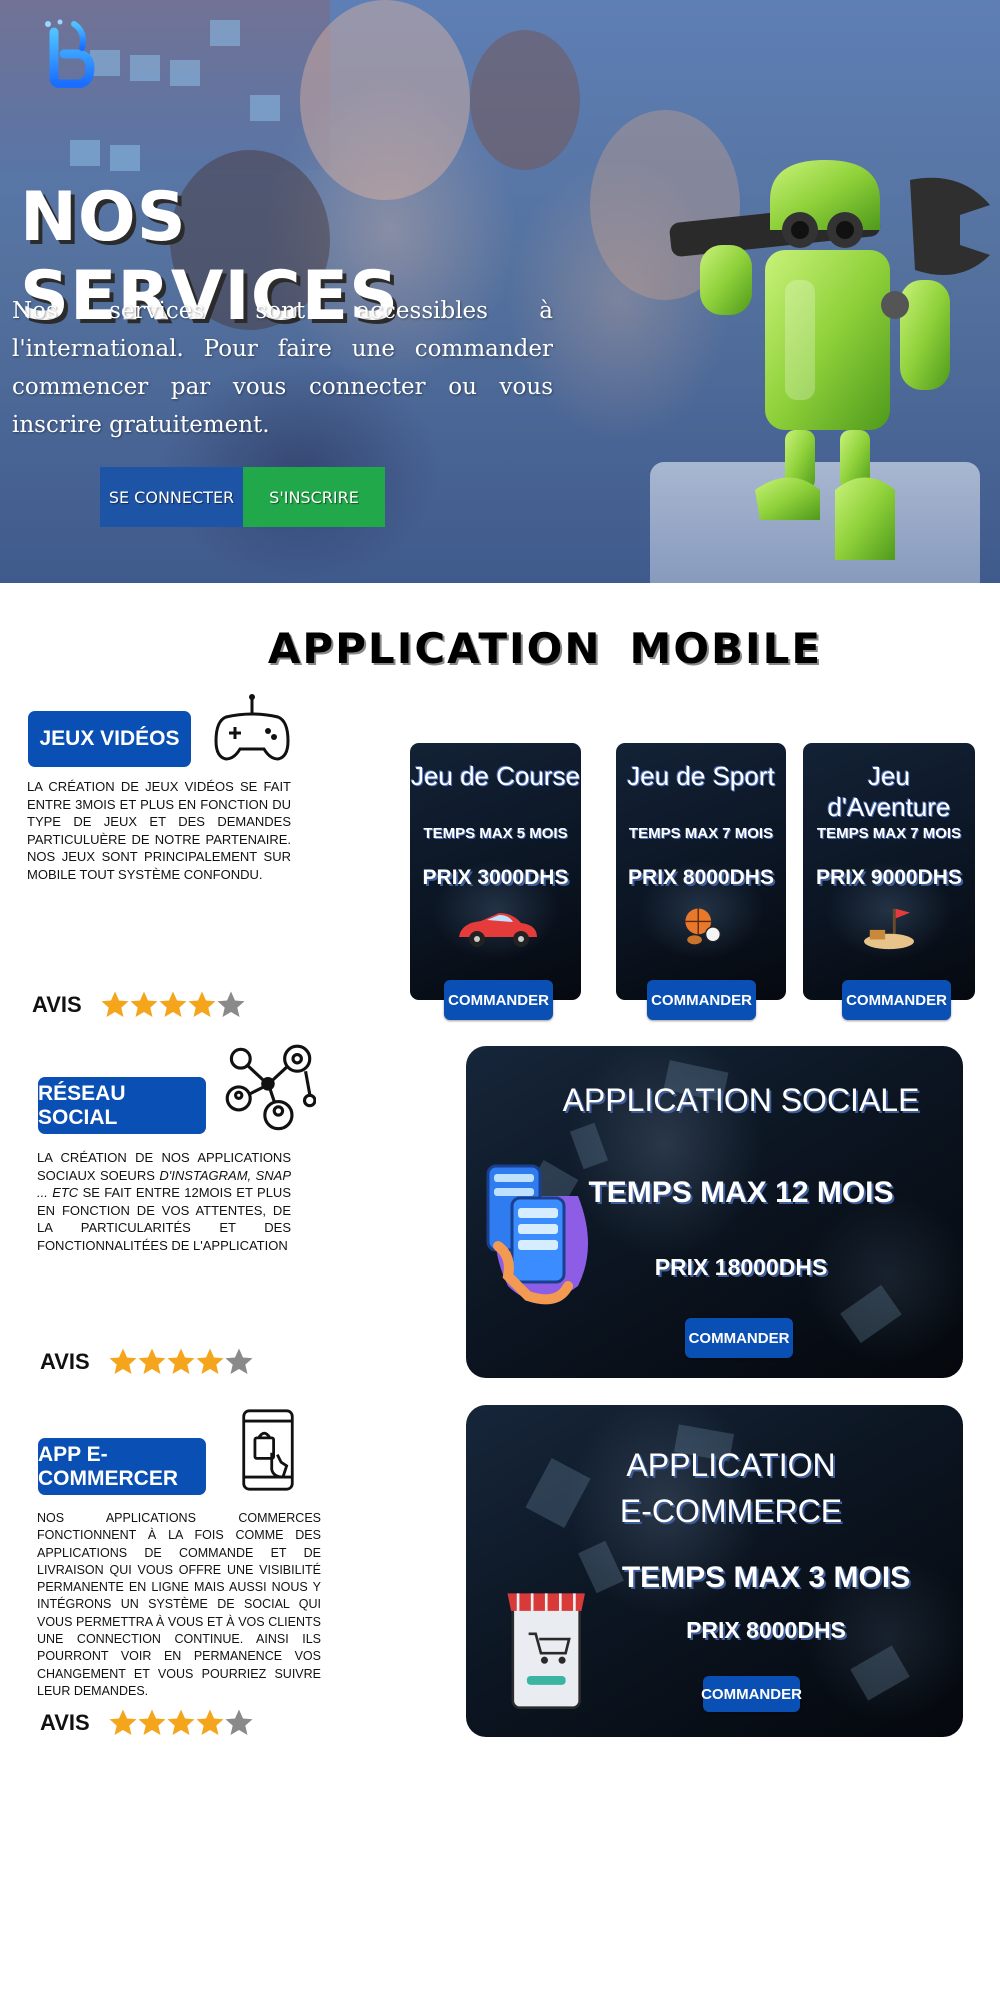 This screenshot has width=1000, height=2000. I want to click on service-label-app-ecommercer: APP E-COMMERCER, so click(122, 1466).